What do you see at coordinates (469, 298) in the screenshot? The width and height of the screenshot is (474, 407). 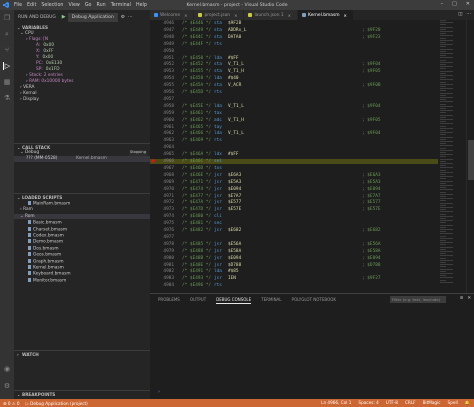 I see `close-panel-icon: ✕` at bounding box center [469, 298].